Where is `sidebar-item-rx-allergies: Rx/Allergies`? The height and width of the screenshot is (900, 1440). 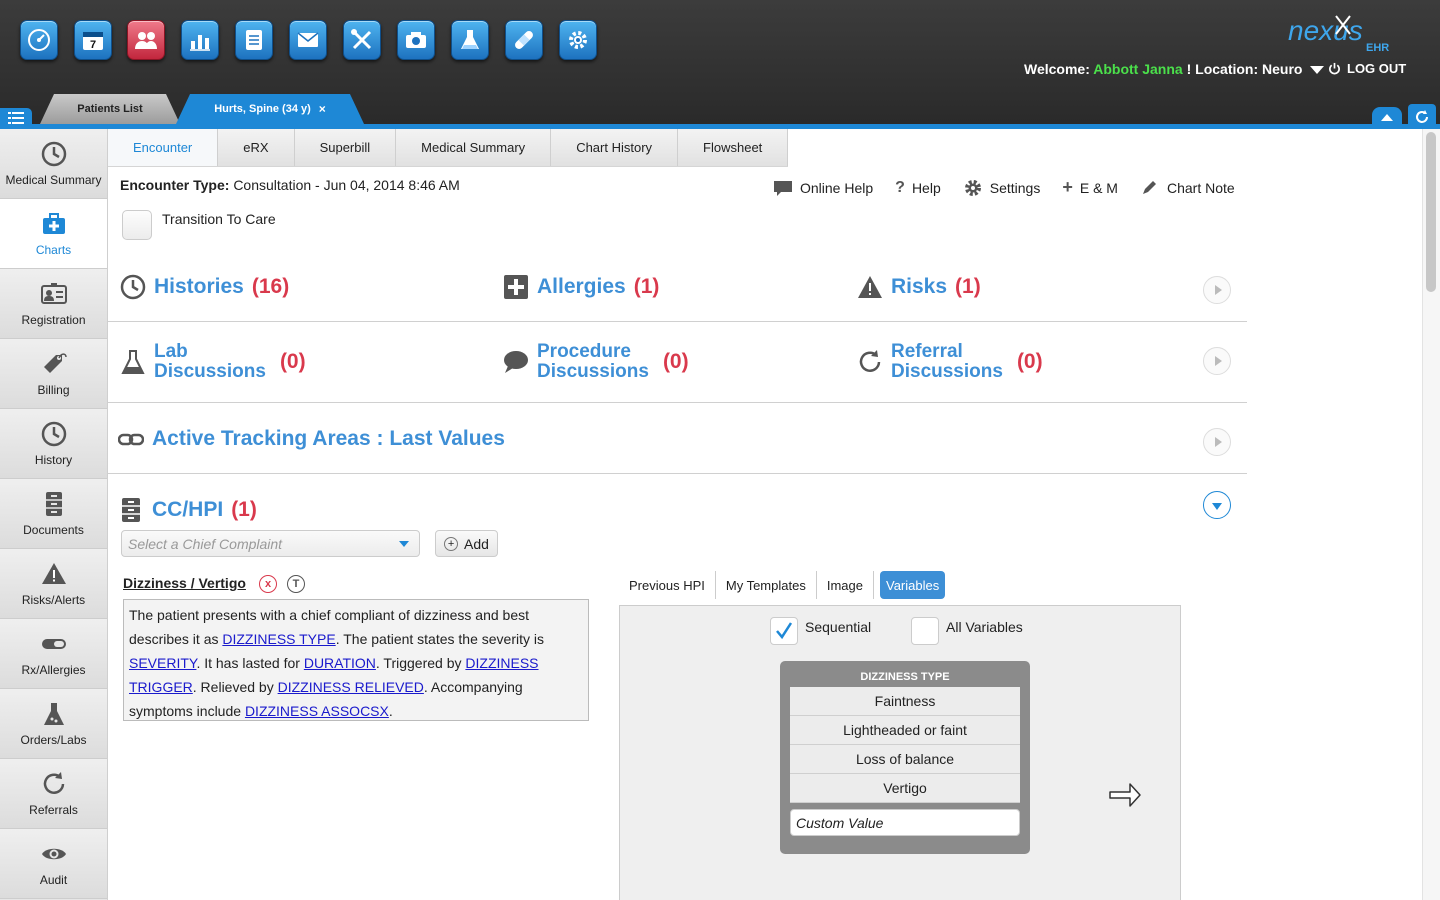
sidebar-item-rx-allergies: Rx/Allergies is located at coordinates (53, 654).